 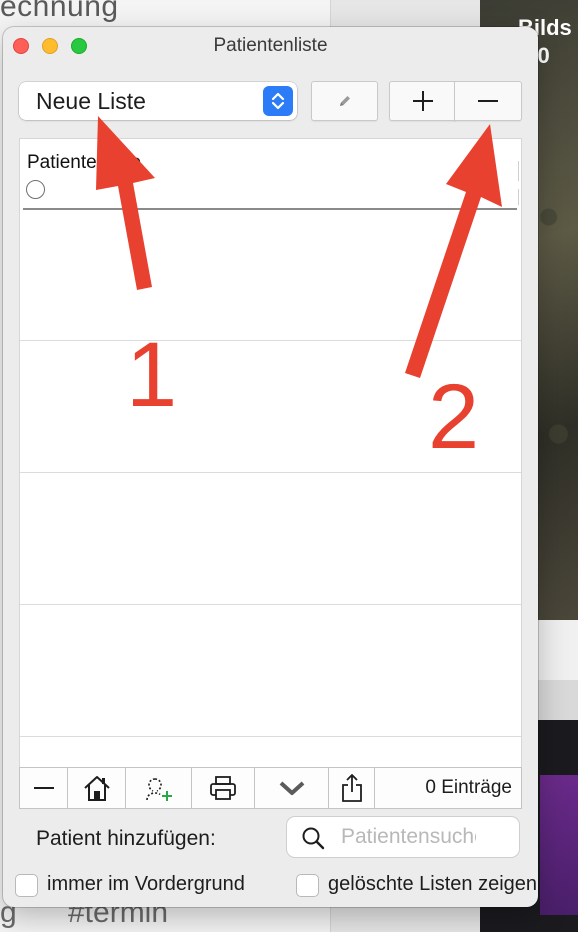 I want to click on title-bar: Patientenliste, so click(x=270, y=46).